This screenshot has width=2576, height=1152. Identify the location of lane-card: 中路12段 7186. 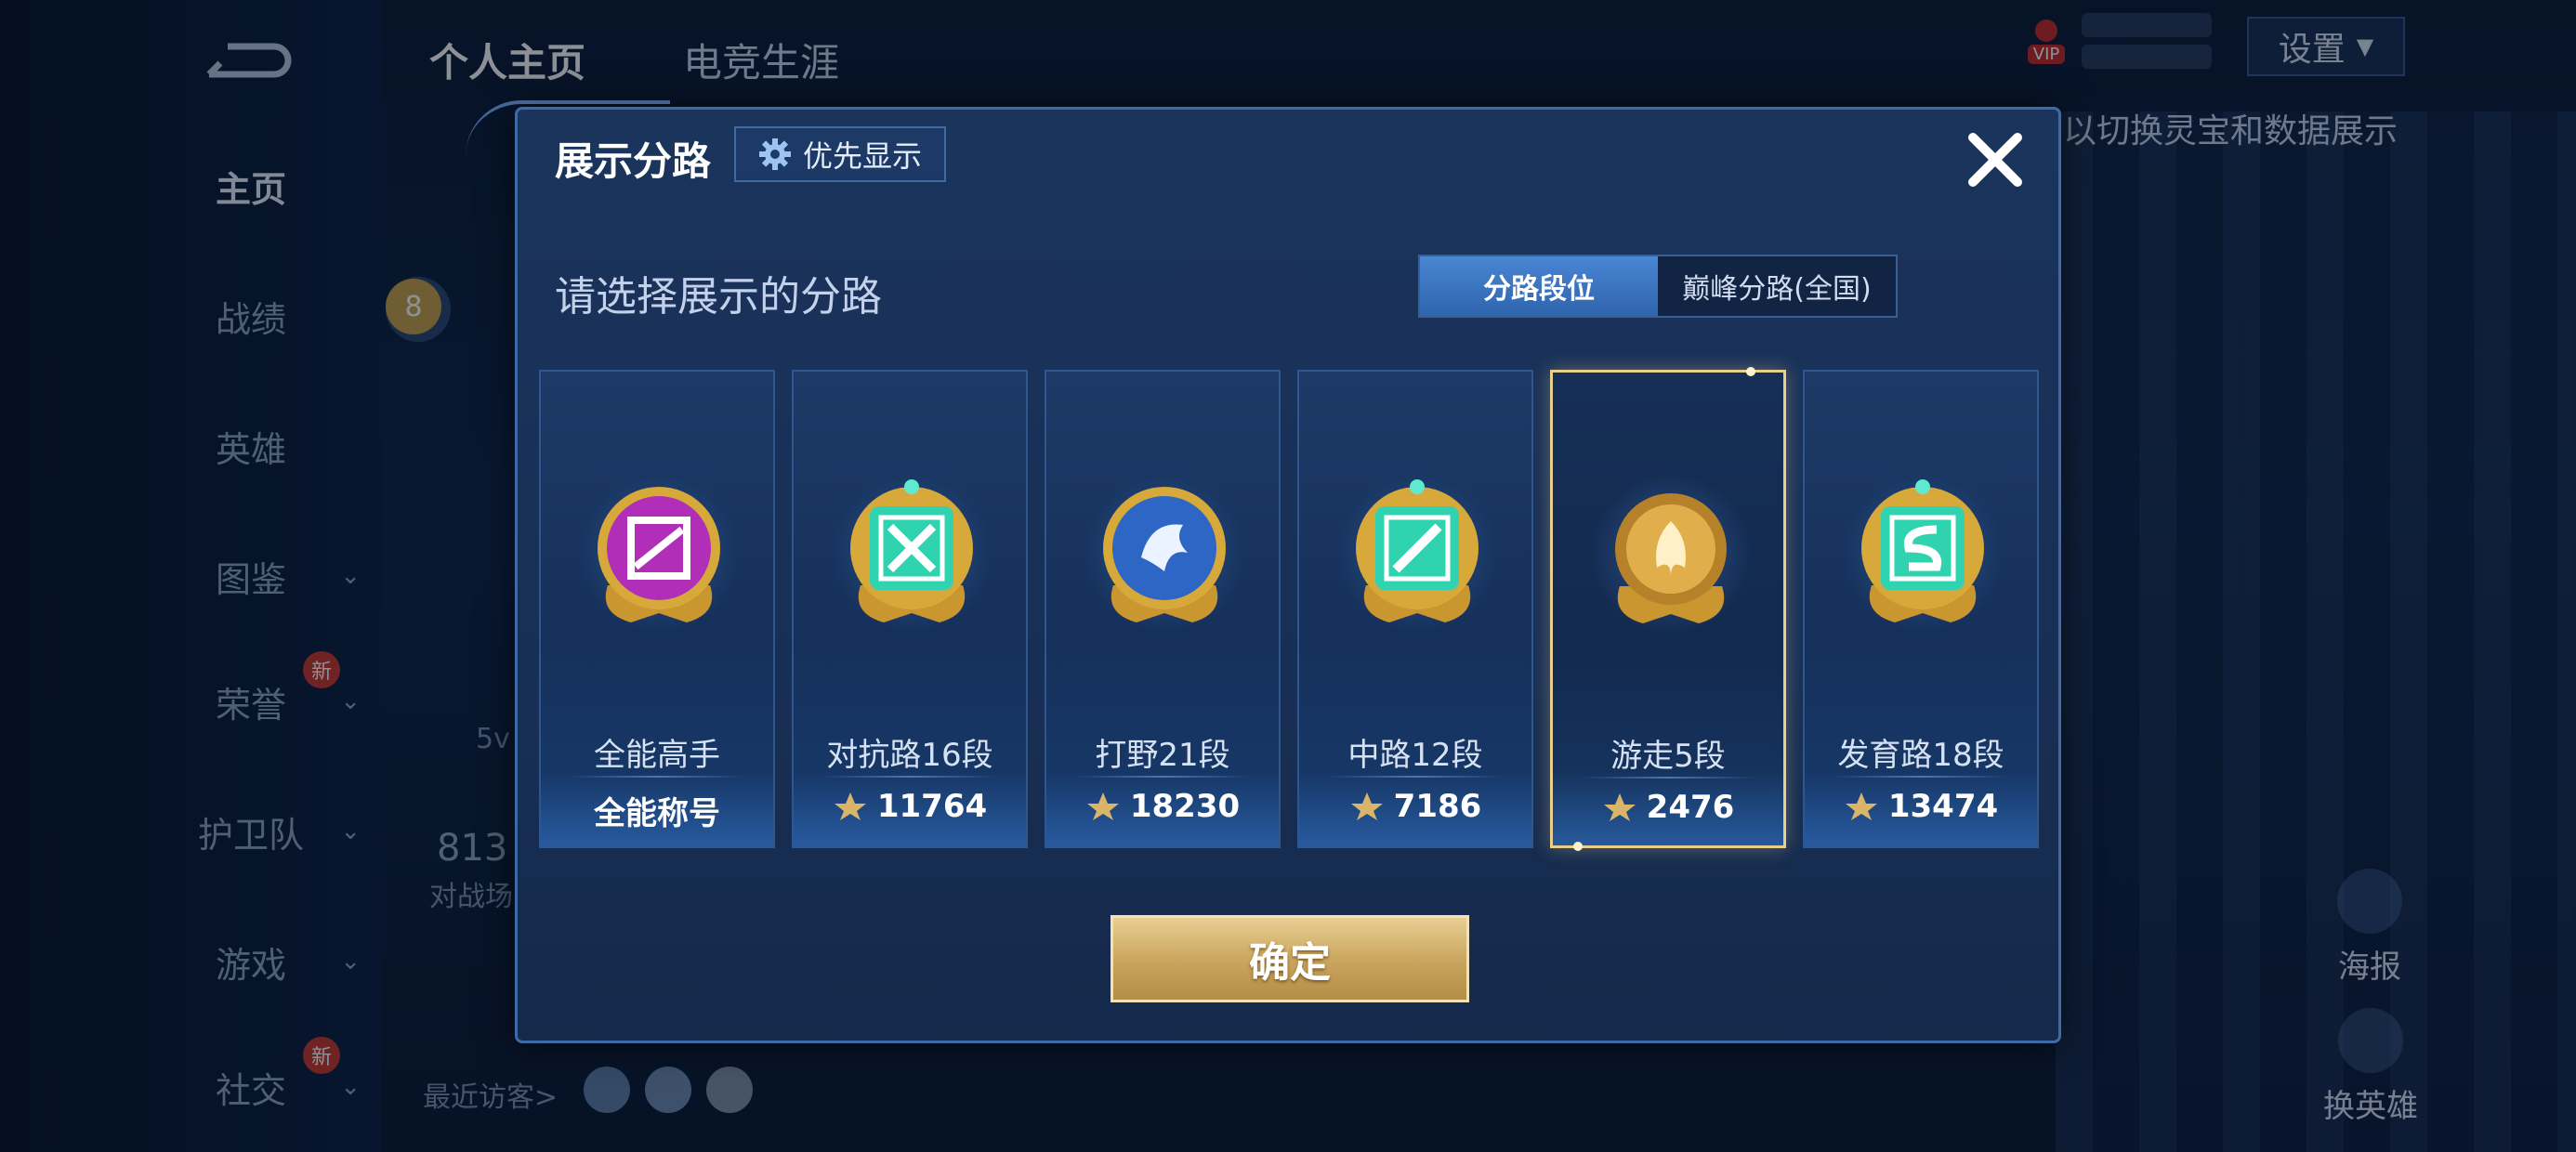
(1415, 609).